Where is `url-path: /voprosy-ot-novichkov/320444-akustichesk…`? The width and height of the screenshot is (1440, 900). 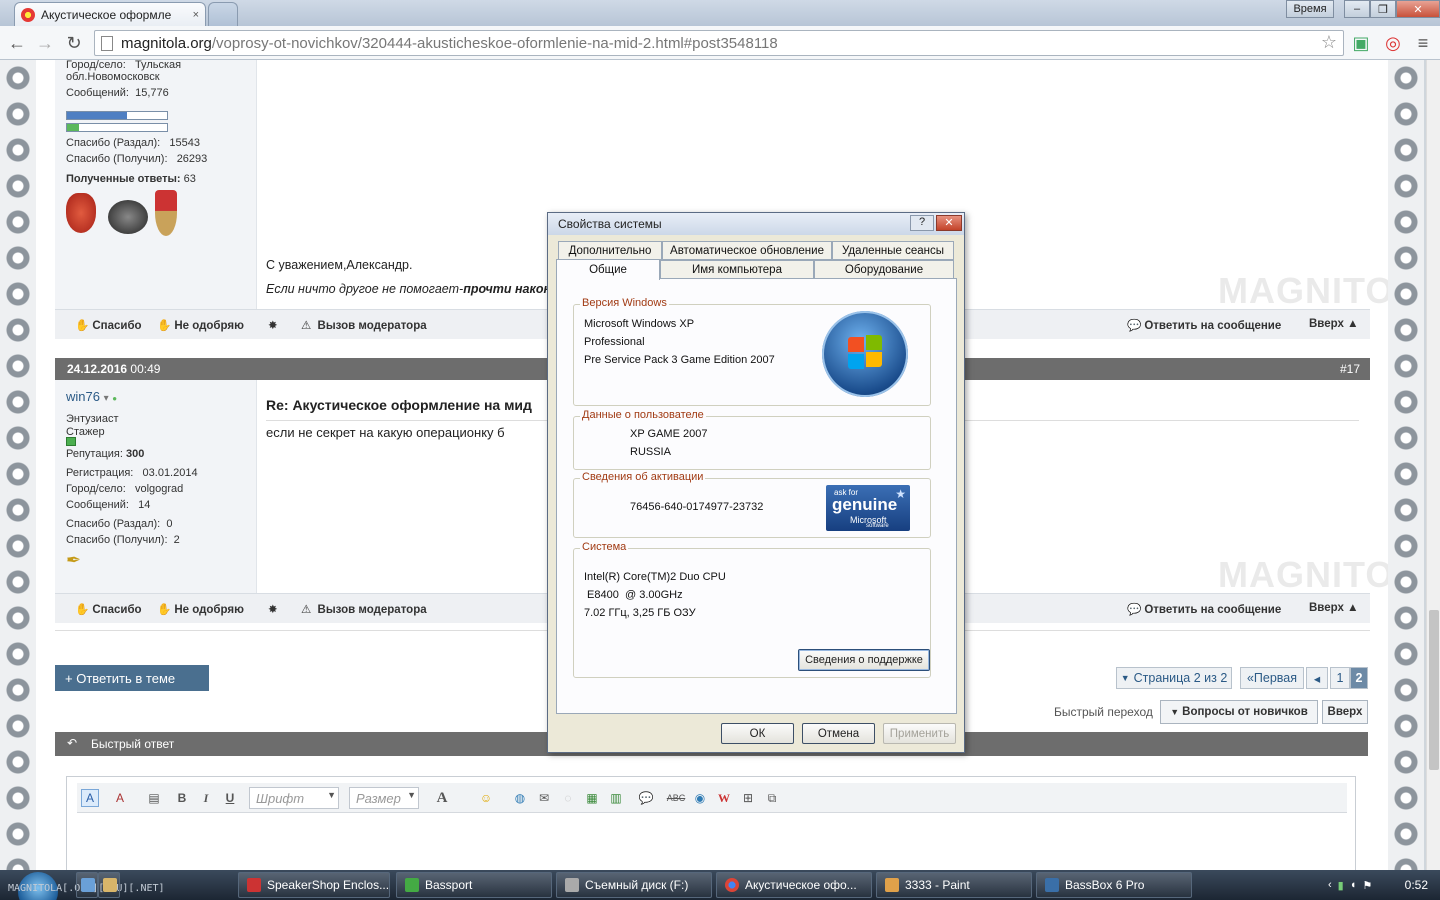 url-path: /voprosy-ot-novichkov/320444-akustichesk… is located at coordinates (494, 43).